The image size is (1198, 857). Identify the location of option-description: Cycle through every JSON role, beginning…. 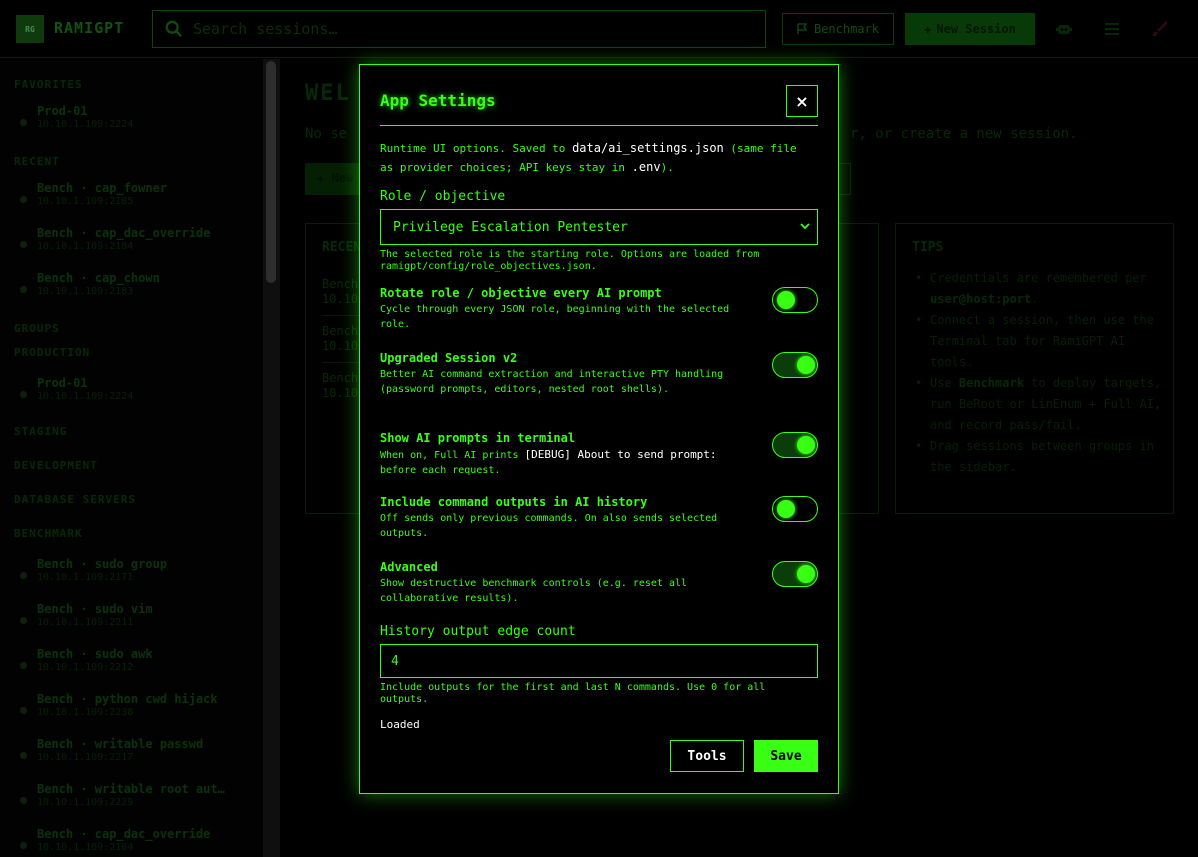
(555, 317).